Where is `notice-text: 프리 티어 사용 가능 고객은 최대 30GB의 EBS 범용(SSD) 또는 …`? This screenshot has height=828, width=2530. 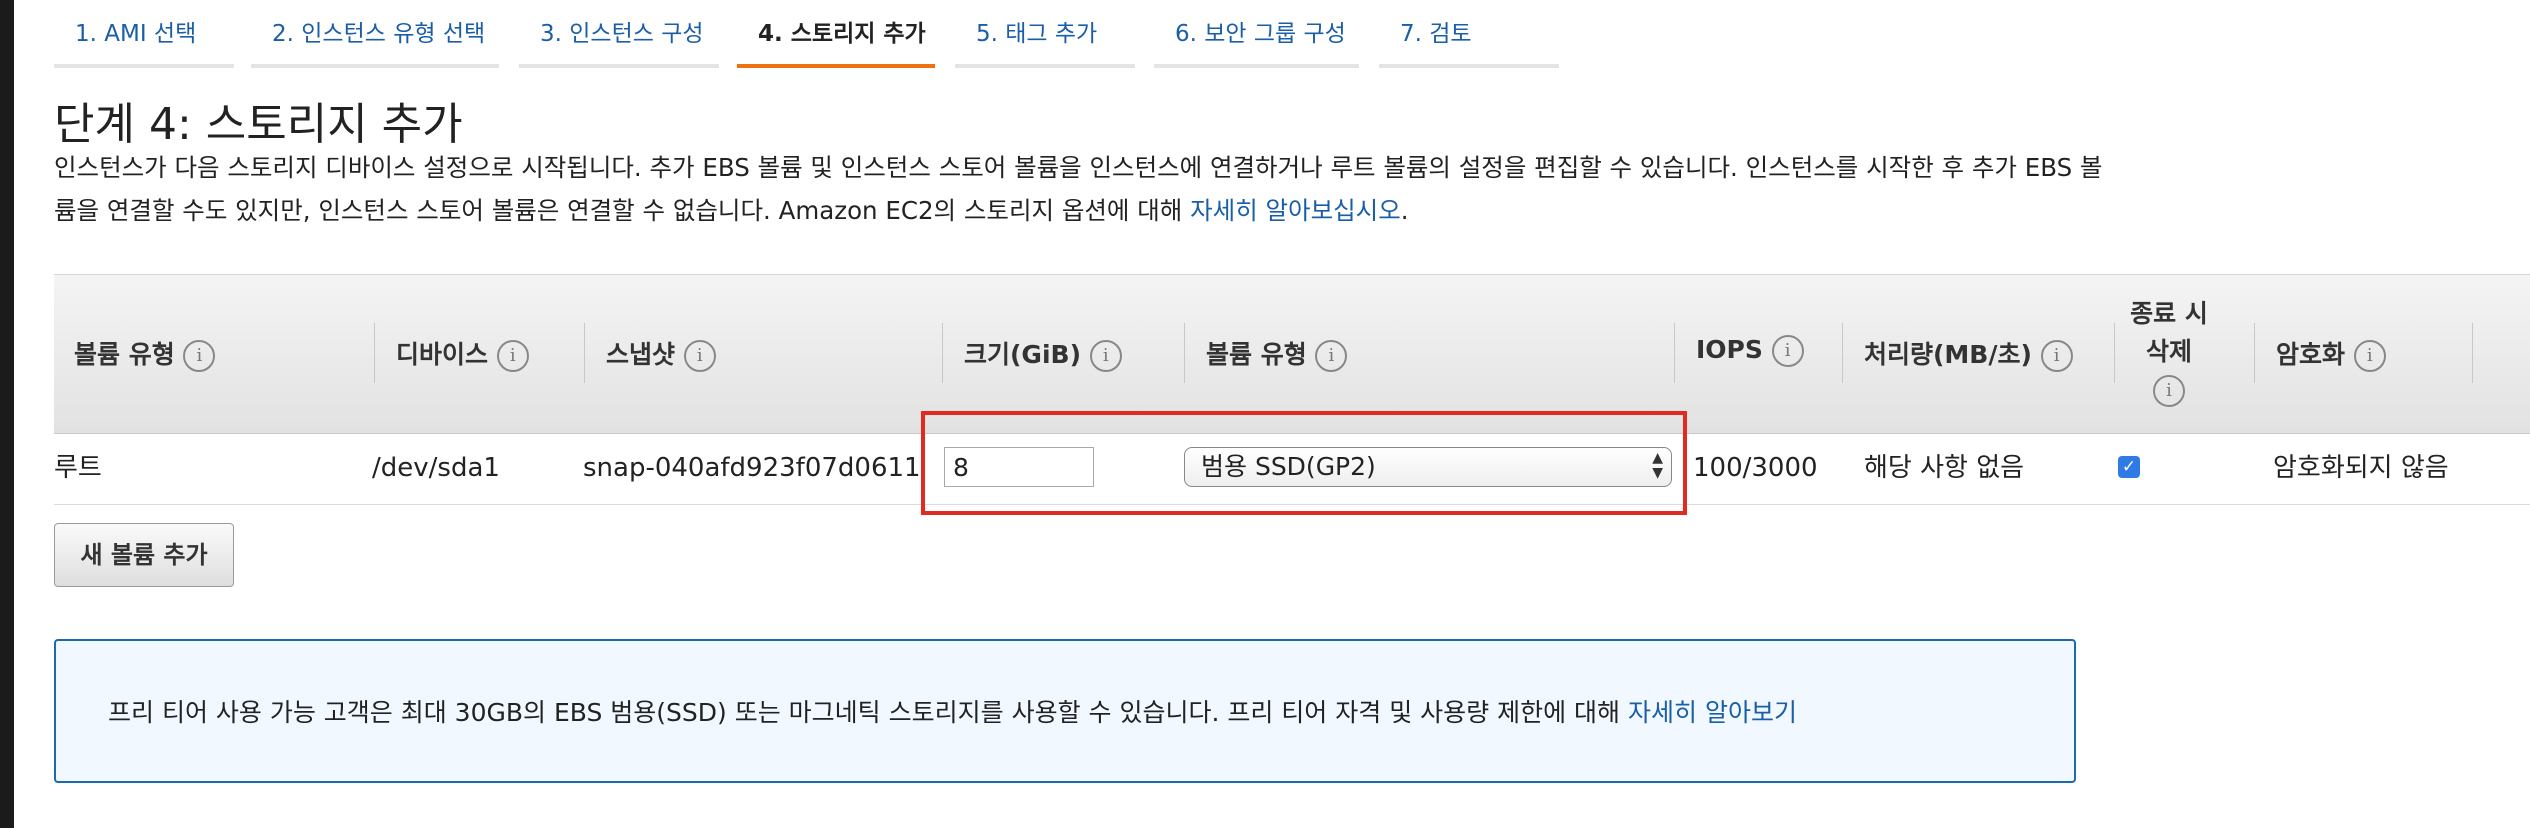
notice-text: 프리 티어 사용 가능 고객은 최대 30GB의 EBS 범용(SSD) 또는 … is located at coordinates (952, 712).